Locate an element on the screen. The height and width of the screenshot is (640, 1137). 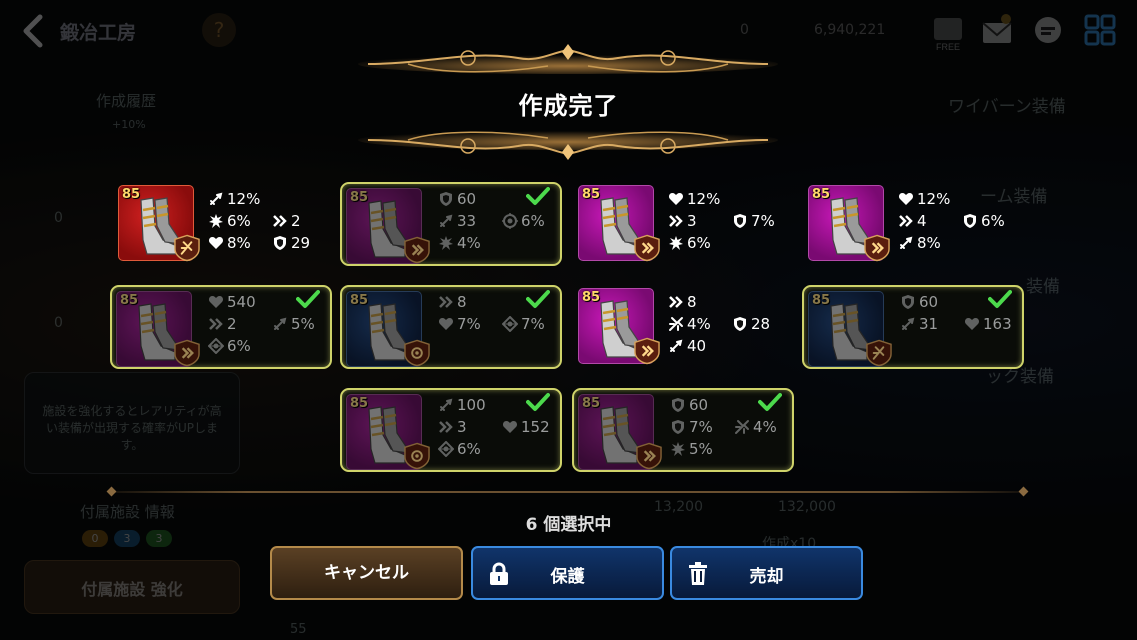
stat-value: 12% is located at coordinates (704, 199).